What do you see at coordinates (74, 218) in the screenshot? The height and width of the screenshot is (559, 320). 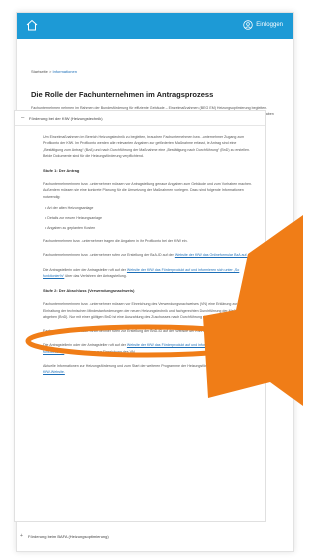 I see `list-item: • Details zur neuen Heizungsanlage` at bounding box center [74, 218].